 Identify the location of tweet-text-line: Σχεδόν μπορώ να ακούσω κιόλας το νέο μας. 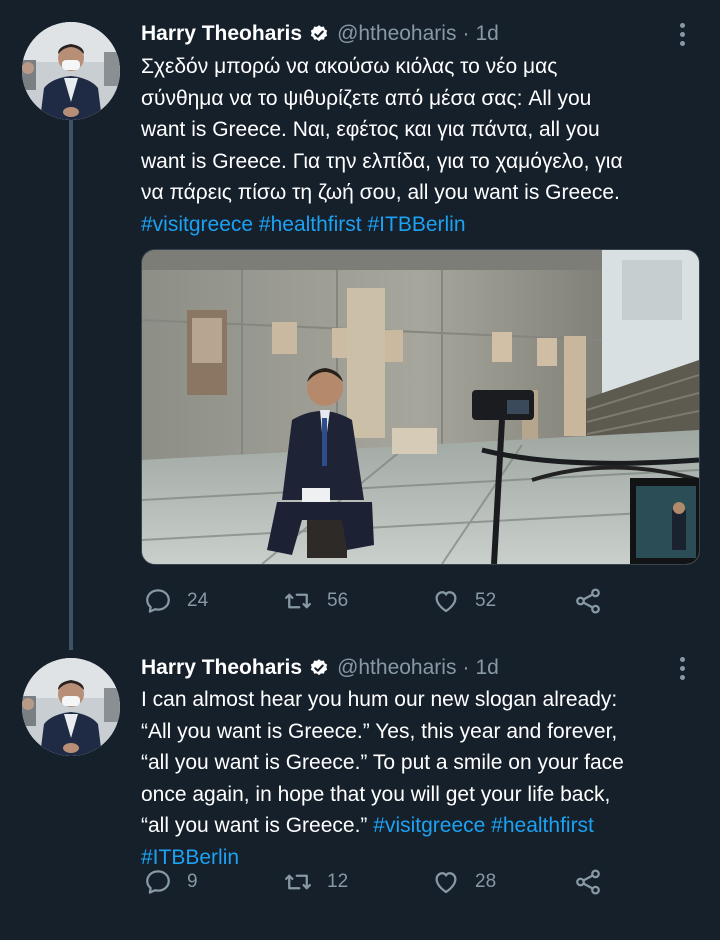
(426, 67).